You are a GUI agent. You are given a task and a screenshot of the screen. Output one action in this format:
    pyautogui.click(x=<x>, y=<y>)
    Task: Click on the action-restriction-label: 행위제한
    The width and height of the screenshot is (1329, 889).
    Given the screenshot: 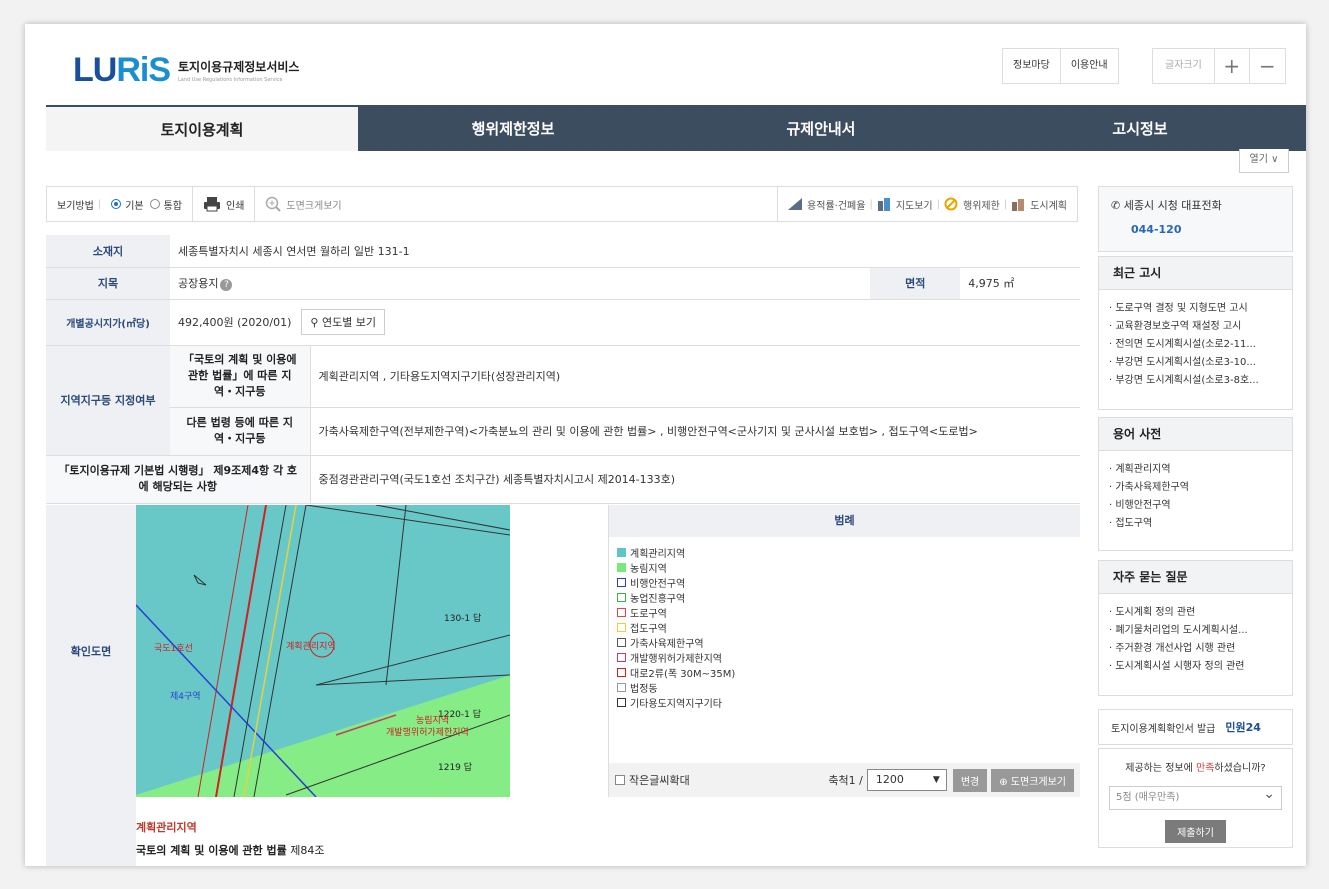 What is the action you would take?
    pyautogui.click(x=981, y=206)
    